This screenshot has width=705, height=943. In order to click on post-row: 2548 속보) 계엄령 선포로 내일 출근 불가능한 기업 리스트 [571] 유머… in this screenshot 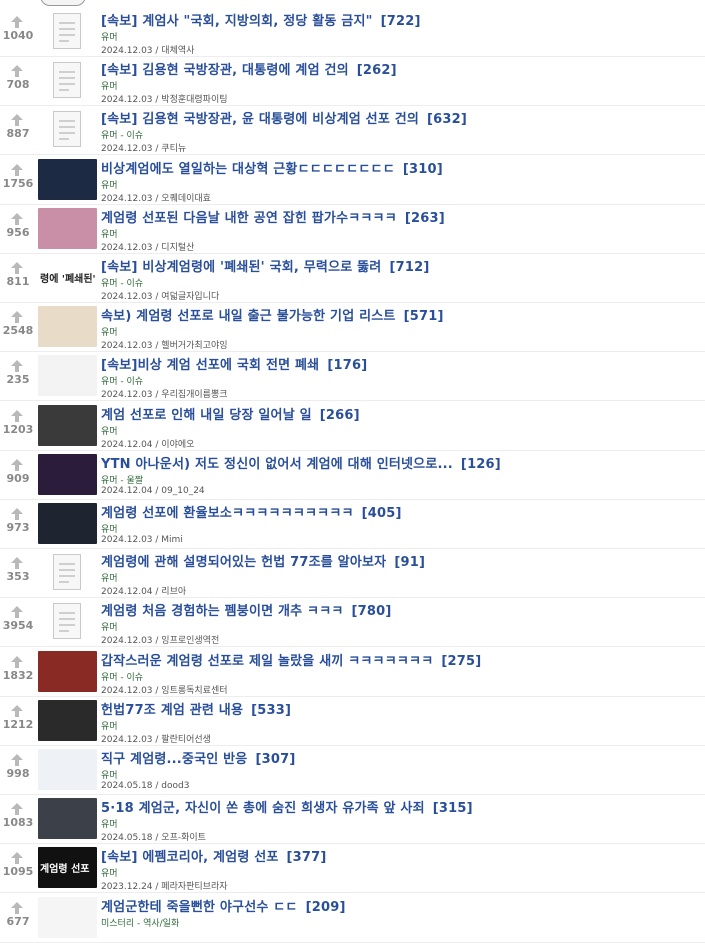, I will do `click(352, 327)`.